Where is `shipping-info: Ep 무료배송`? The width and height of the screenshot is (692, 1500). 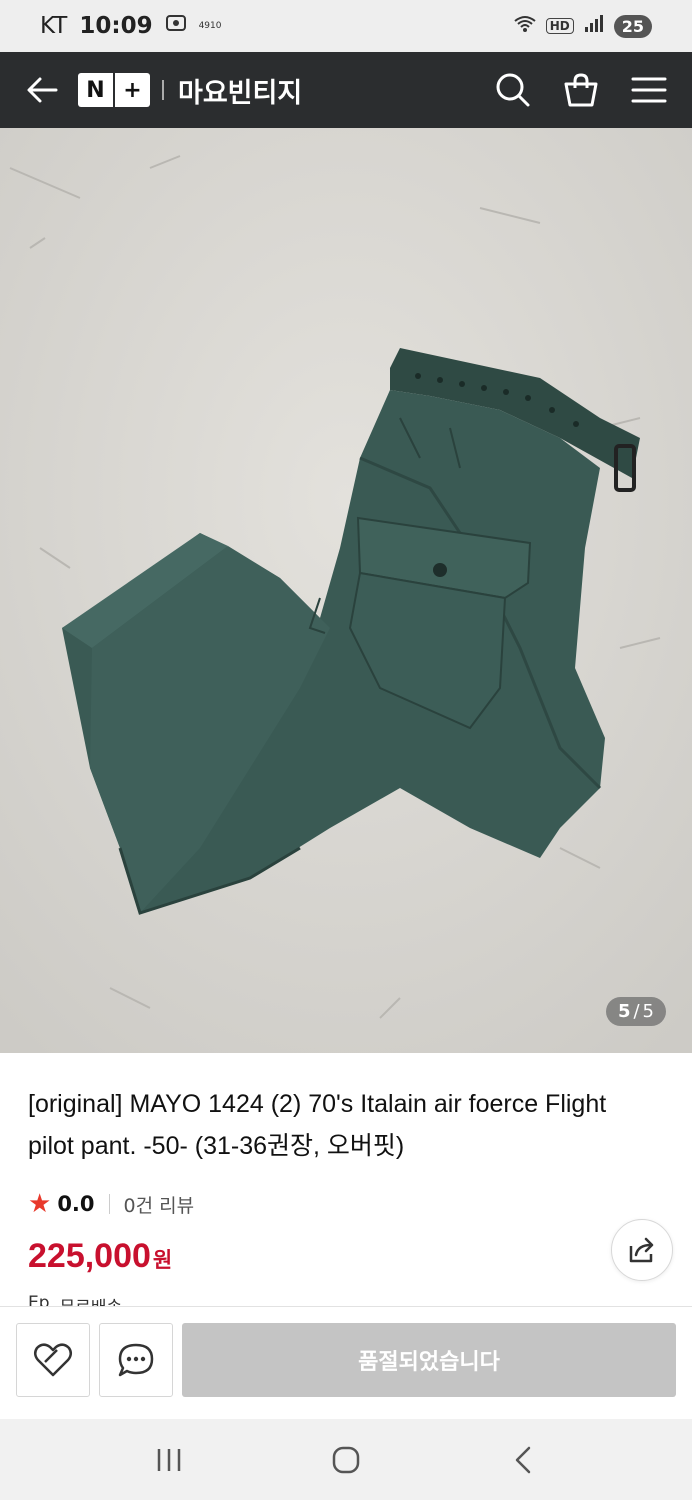
shipping-info: Ep 무료배송 is located at coordinates (75, 1299).